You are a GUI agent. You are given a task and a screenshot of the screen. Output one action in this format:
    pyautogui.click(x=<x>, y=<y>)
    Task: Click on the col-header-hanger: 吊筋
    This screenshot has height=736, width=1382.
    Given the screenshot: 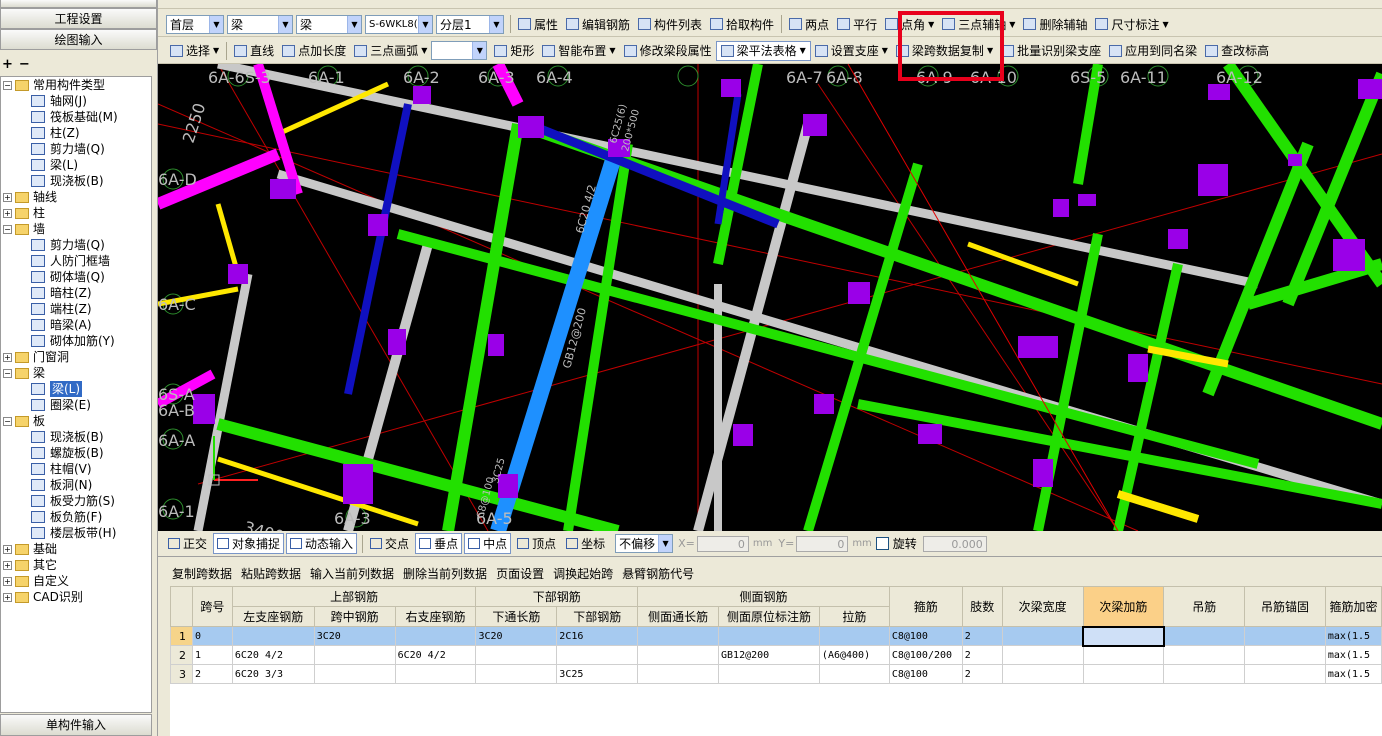 What is the action you would take?
    pyautogui.click(x=1204, y=606)
    